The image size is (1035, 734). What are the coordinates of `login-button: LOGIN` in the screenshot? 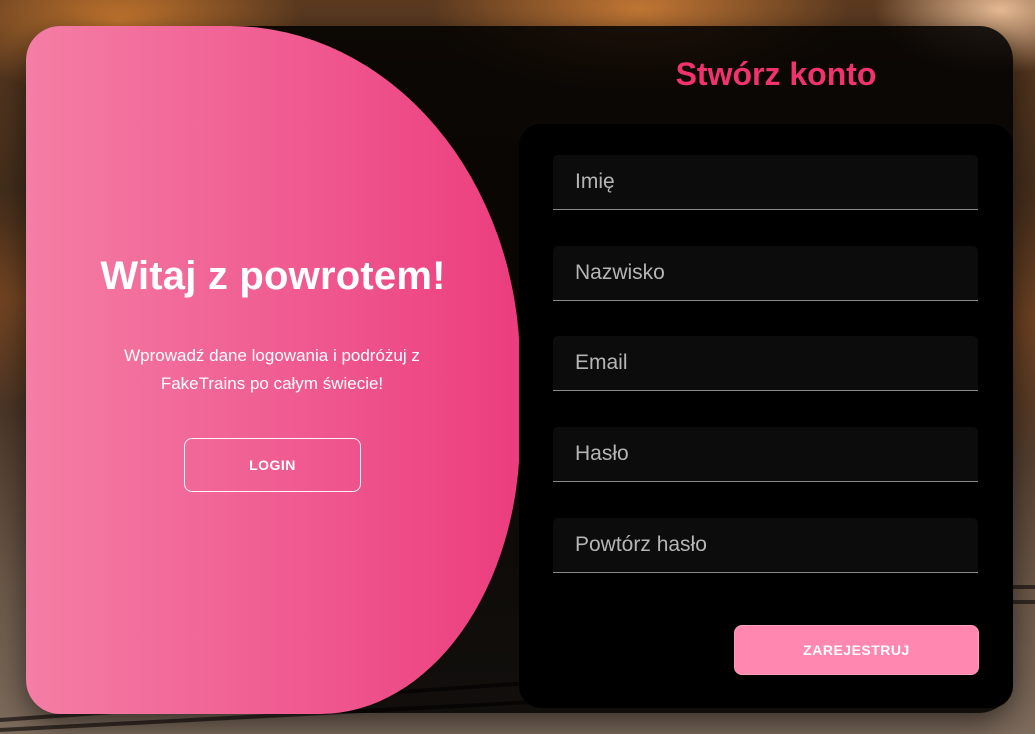 It's located at (272, 465).